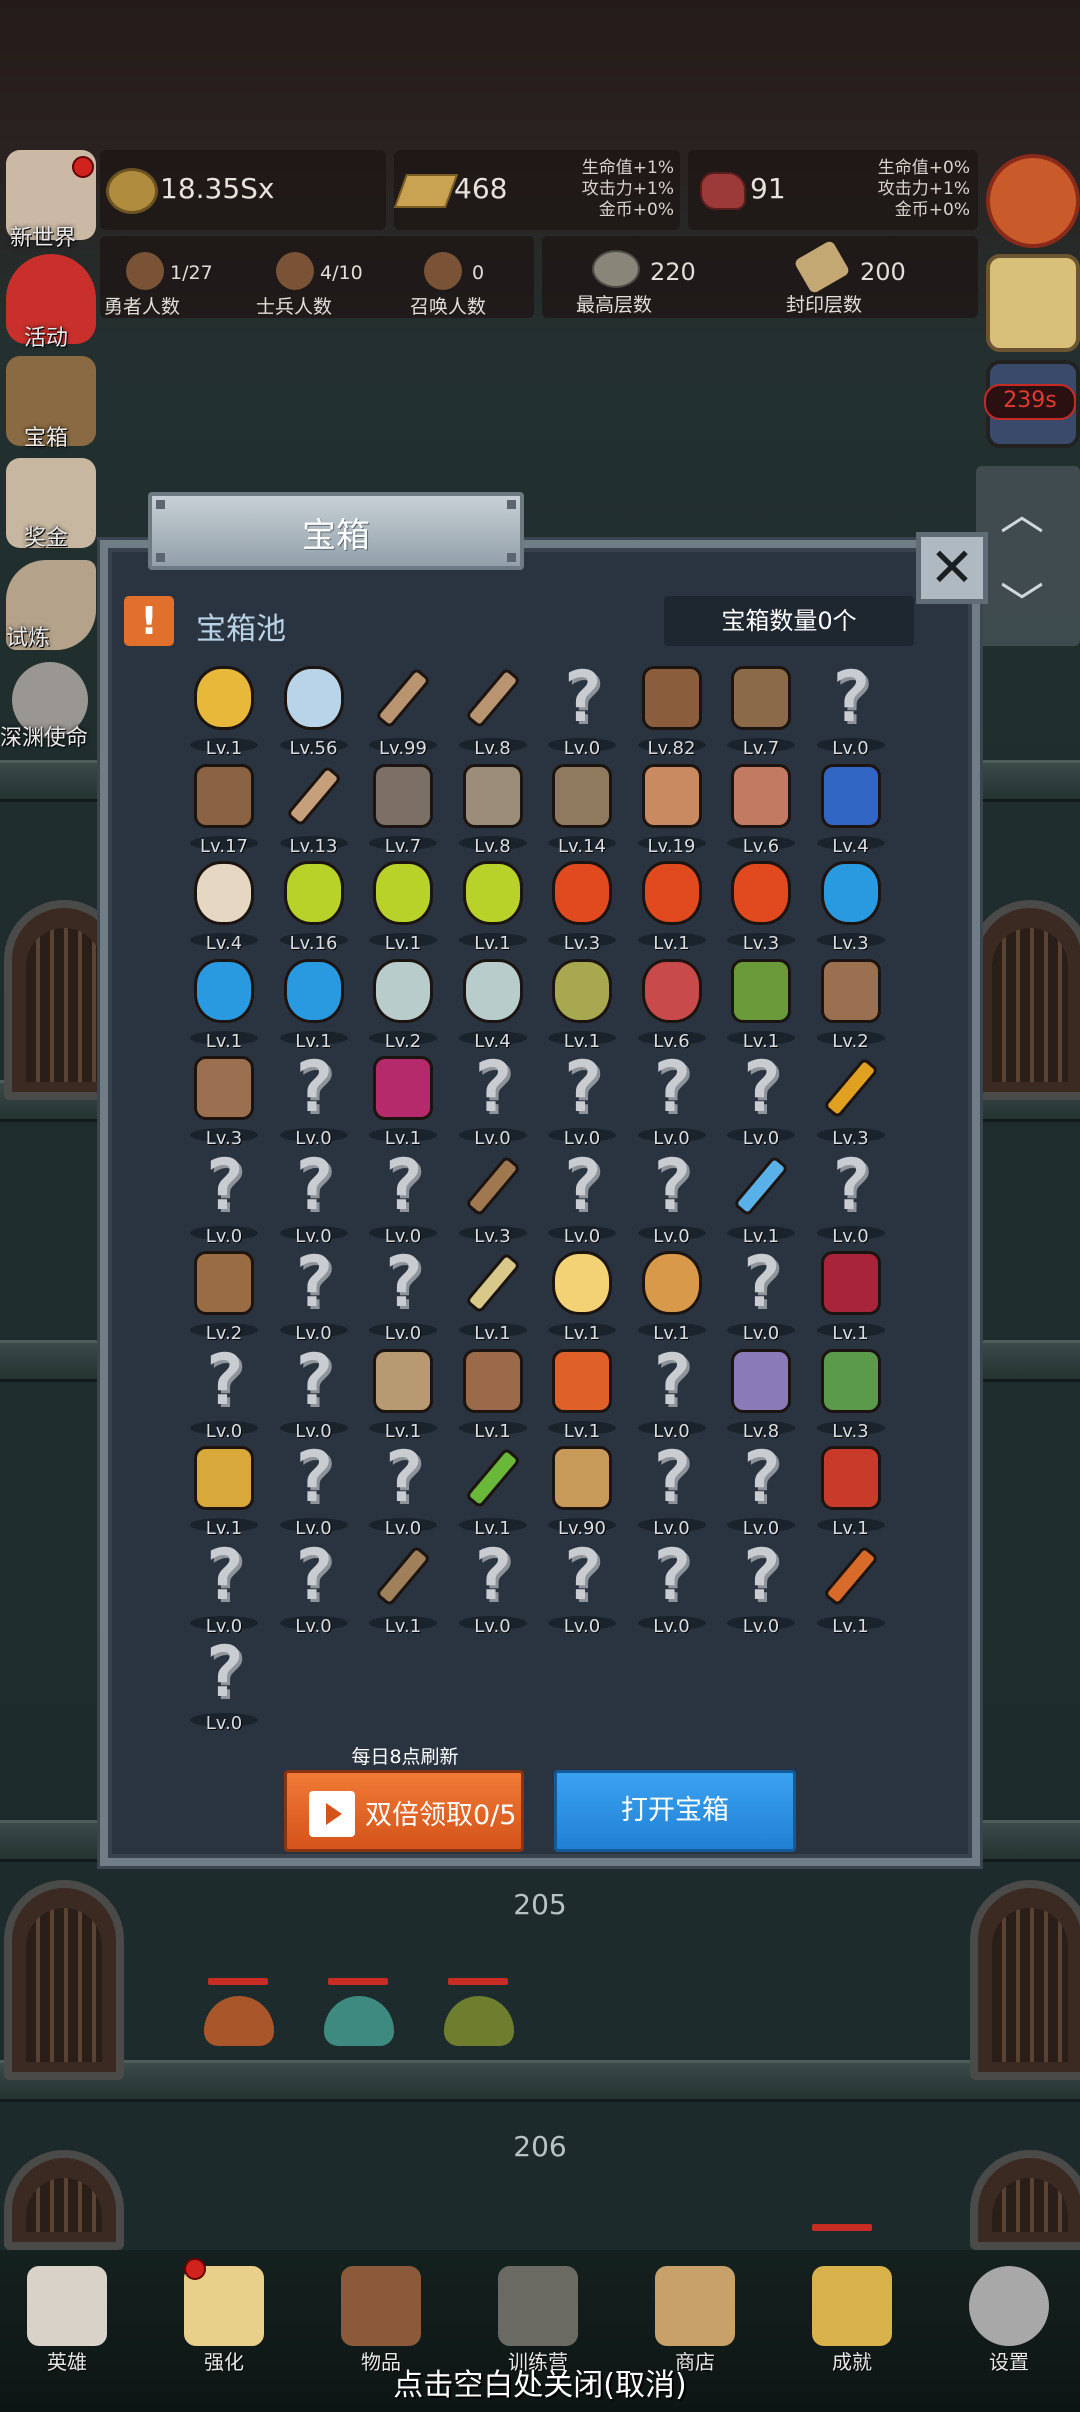 The width and height of the screenshot is (1080, 2412). I want to click on chest-label: 宝箱, so click(46, 436).